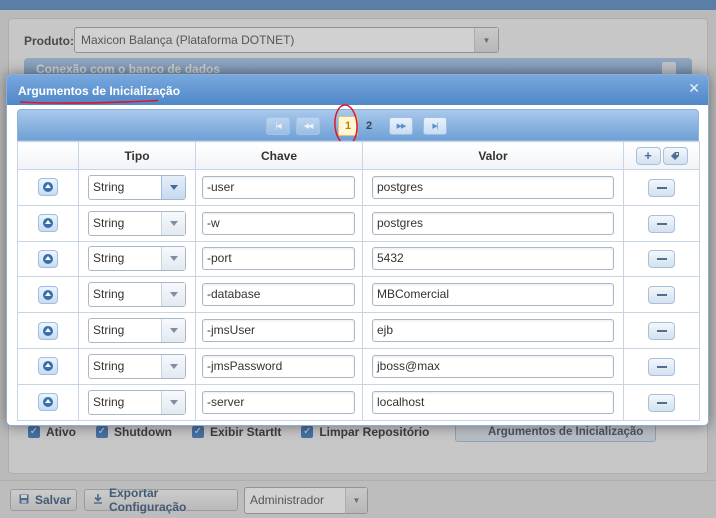  I want to click on dialog-title: Argumentos de Inicialização, so click(99, 91).